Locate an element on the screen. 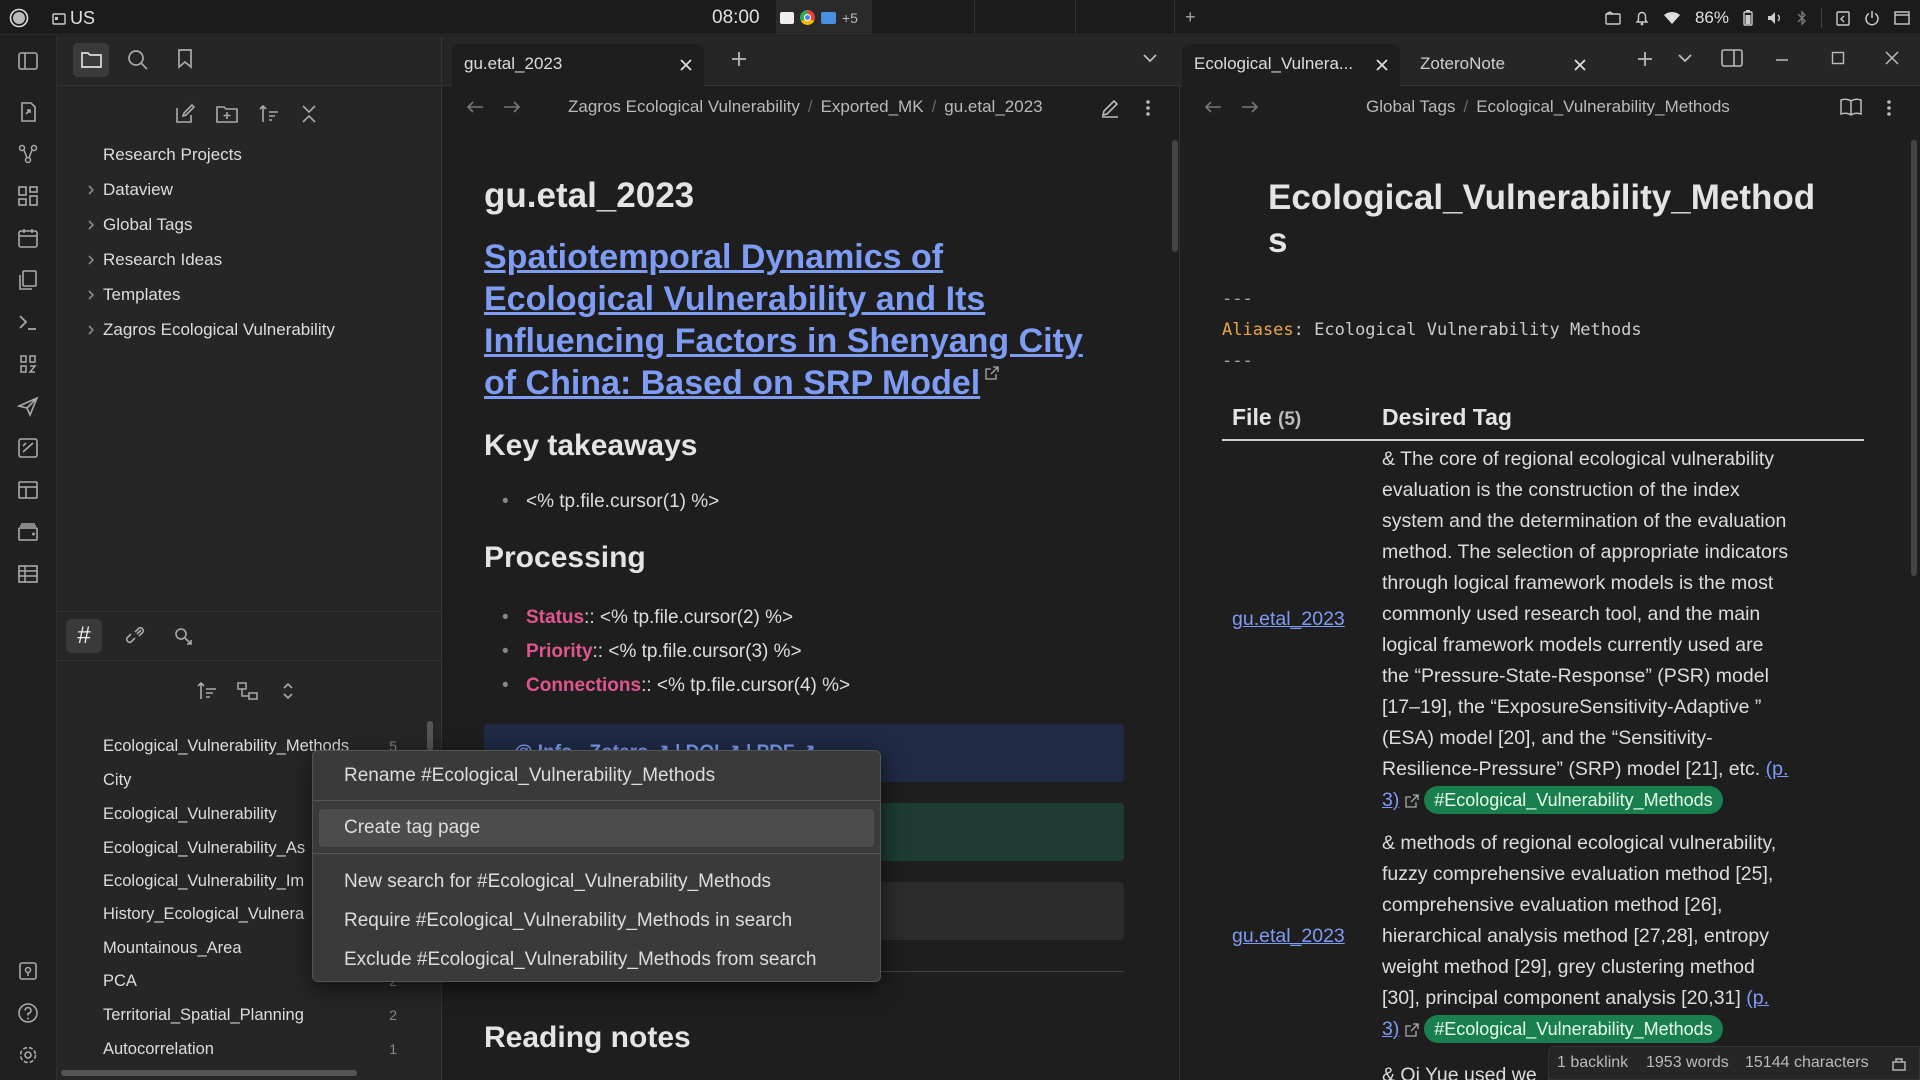 This screenshot has width=1920, height=1080. table-icon is located at coordinates (28, 574).